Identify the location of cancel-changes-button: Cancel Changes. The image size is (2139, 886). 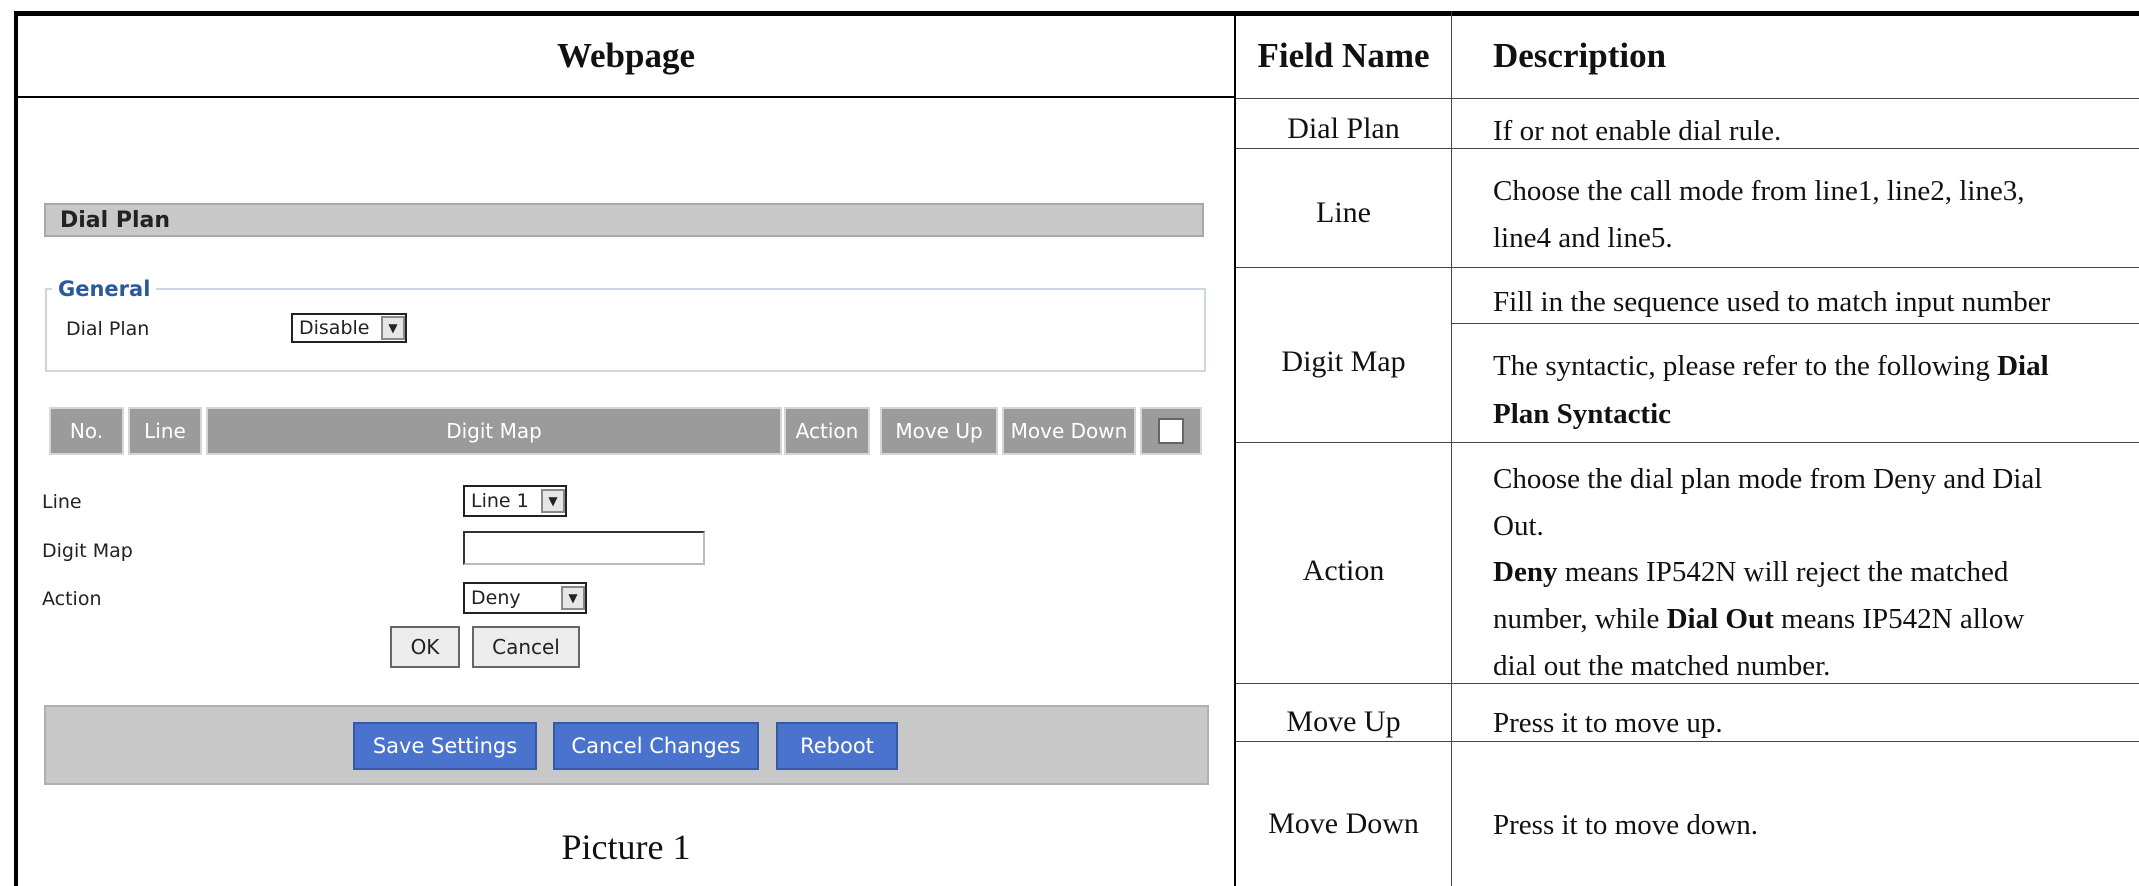
(656, 746).